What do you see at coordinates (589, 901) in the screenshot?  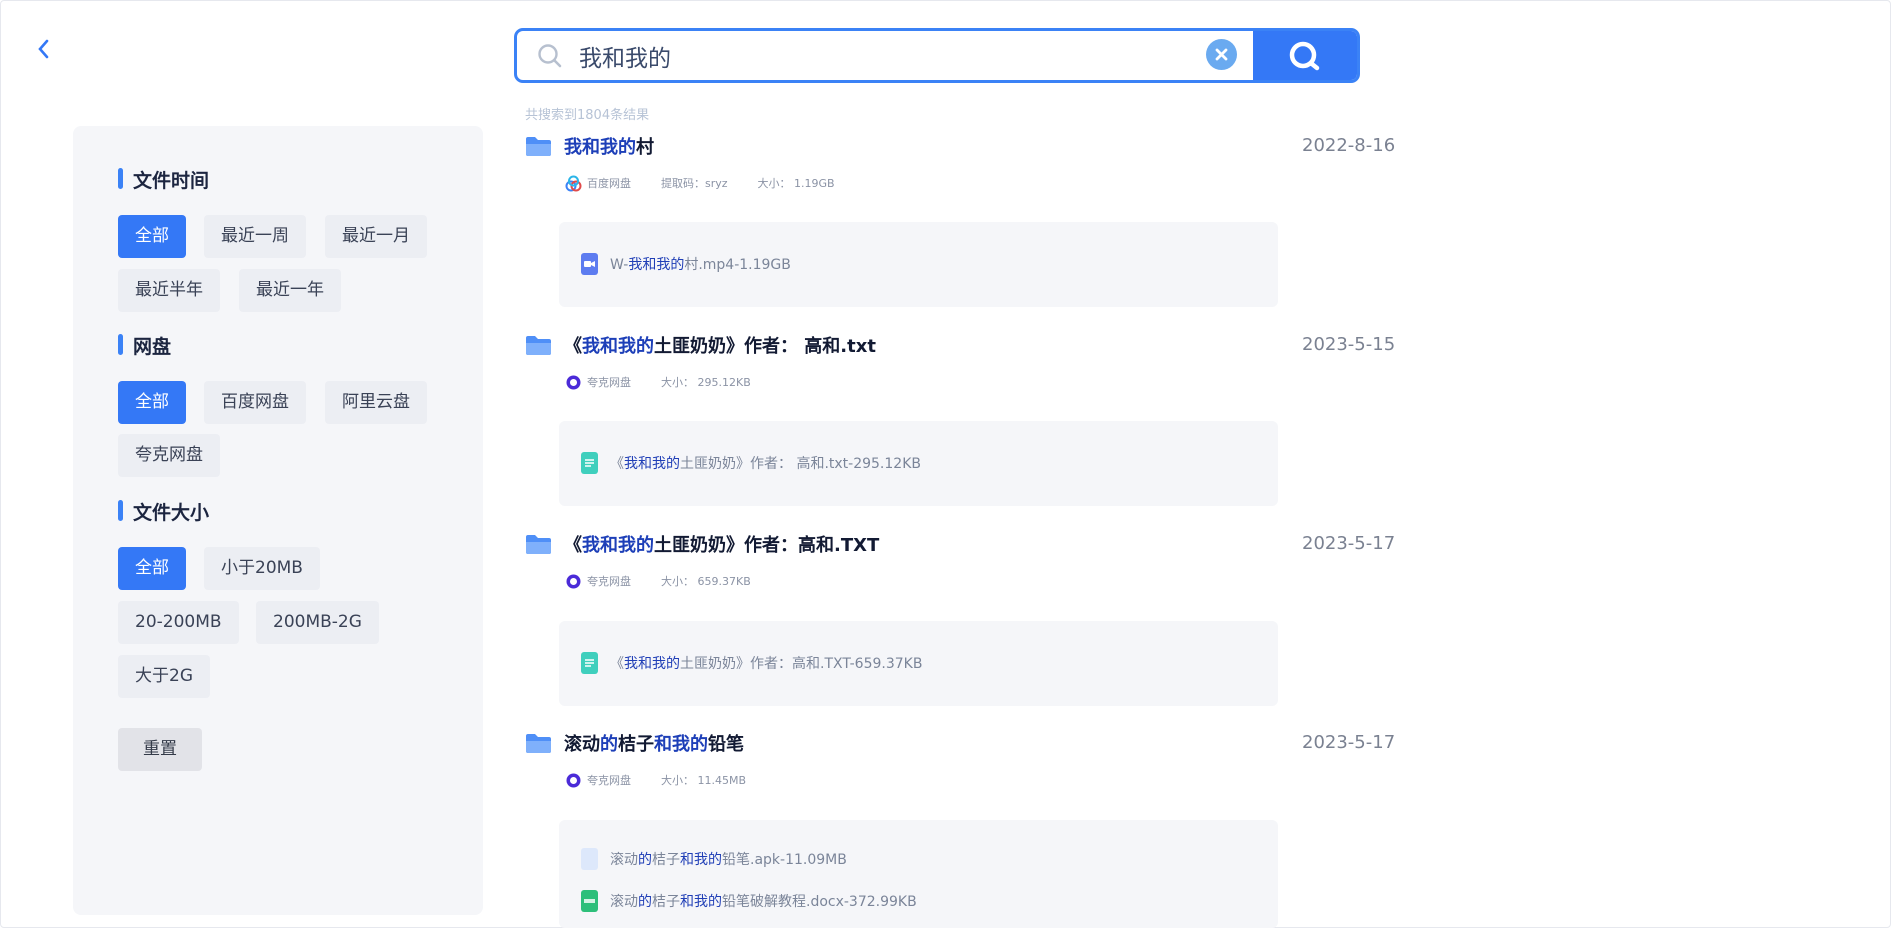 I see `doc-file-icon` at bounding box center [589, 901].